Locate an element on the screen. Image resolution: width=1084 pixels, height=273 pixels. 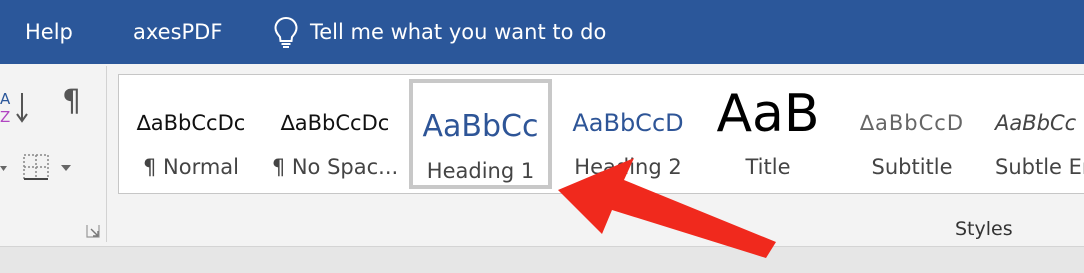
ribbon-bottom-strip is located at coordinates (542, 259).